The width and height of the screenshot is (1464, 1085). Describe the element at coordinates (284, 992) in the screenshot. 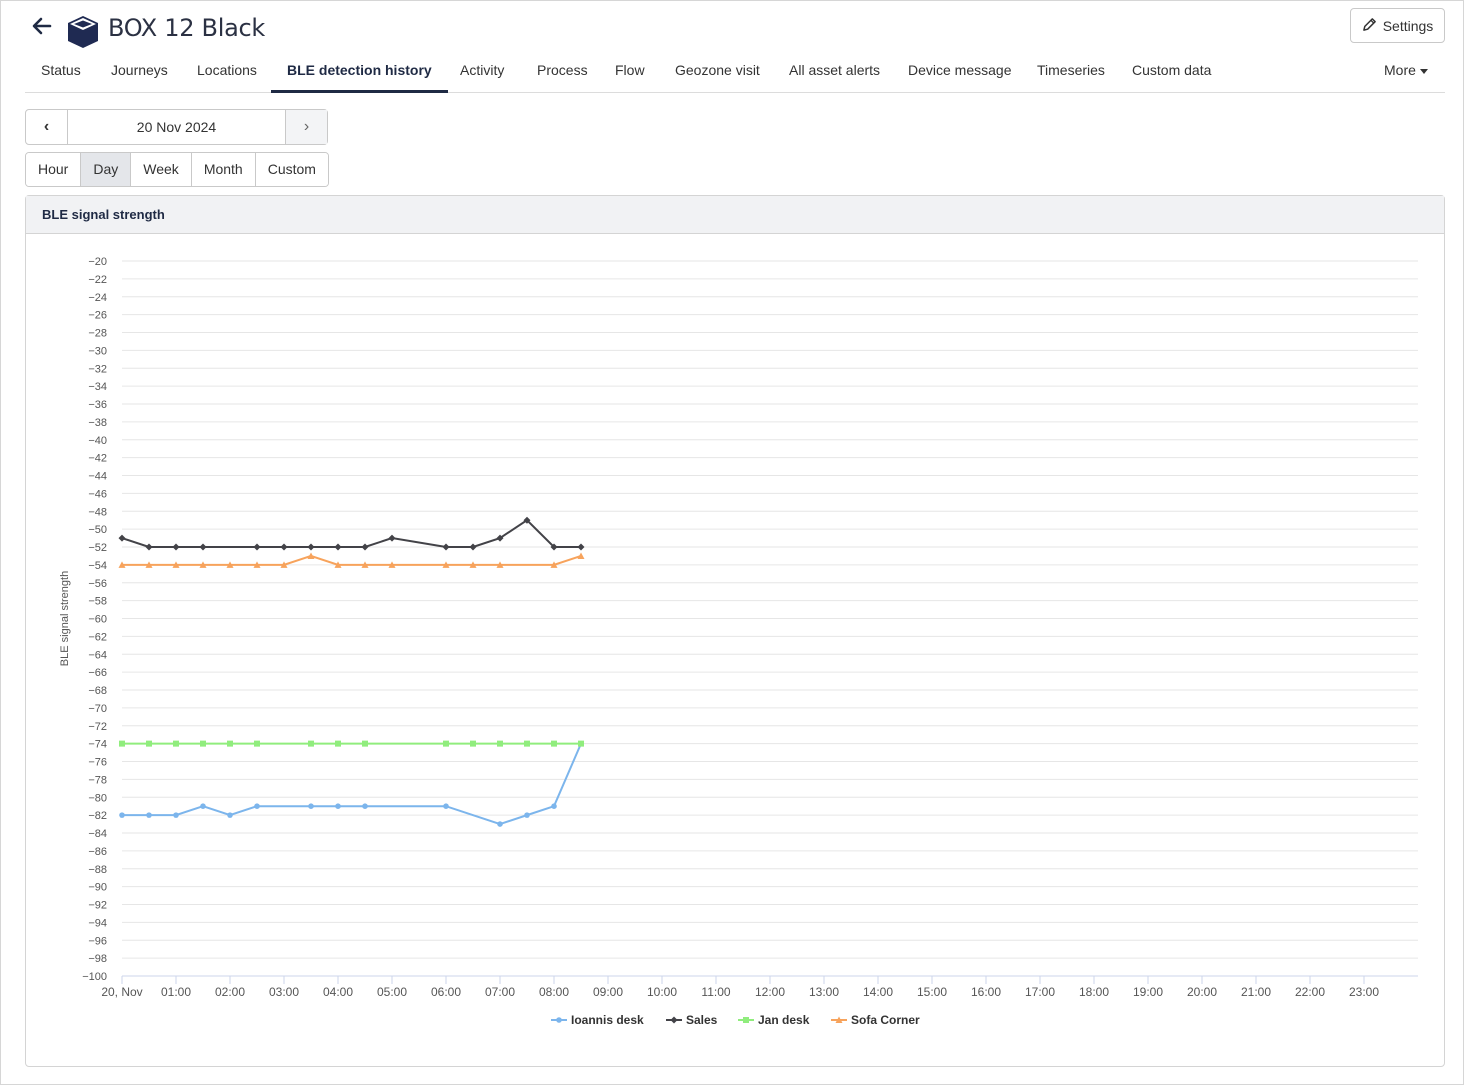

I see `x-tick-label: 03:00` at that location.